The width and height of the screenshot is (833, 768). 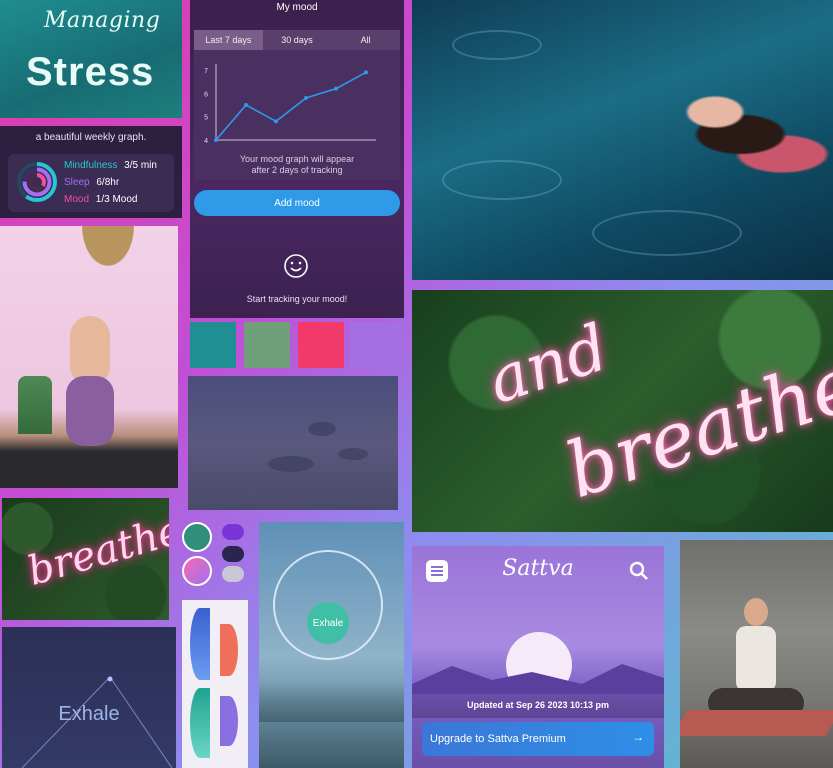 What do you see at coordinates (321, 345) in the screenshot?
I see `swatch-pink` at bounding box center [321, 345].